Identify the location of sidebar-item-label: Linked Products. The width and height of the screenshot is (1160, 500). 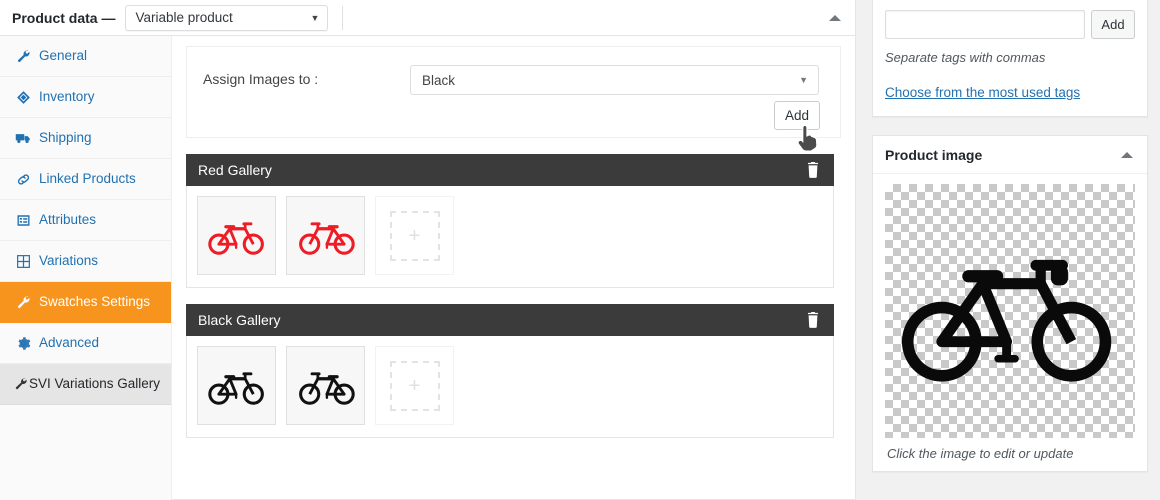
(87, 179).